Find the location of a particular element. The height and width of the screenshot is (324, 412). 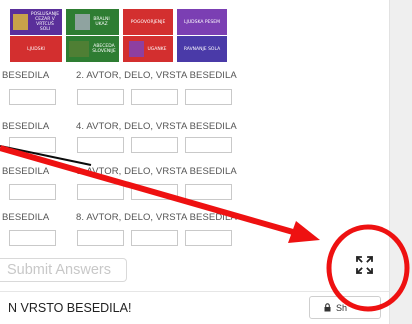

tile-8: RAVNANJE SOLA is located at coordinates (202, 49).